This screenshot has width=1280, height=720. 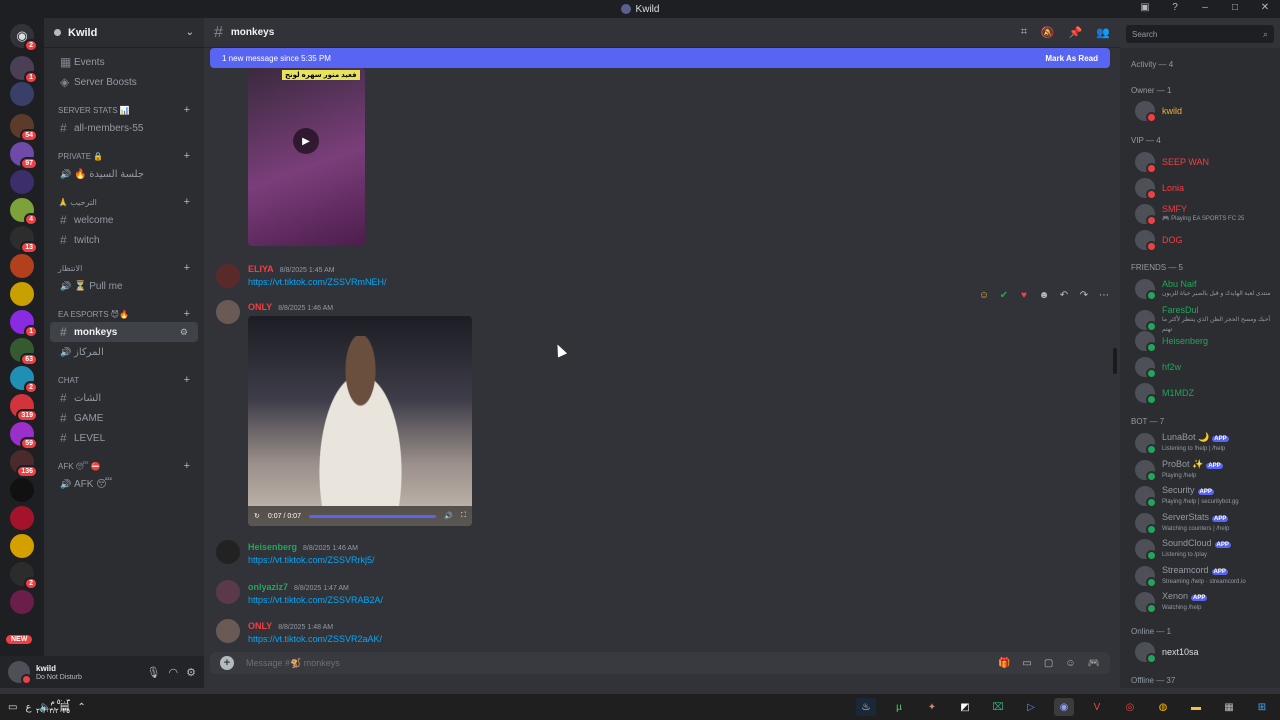 I want to click on mark-as-read-button: Mark As Read, so click(x=1071, y=58).